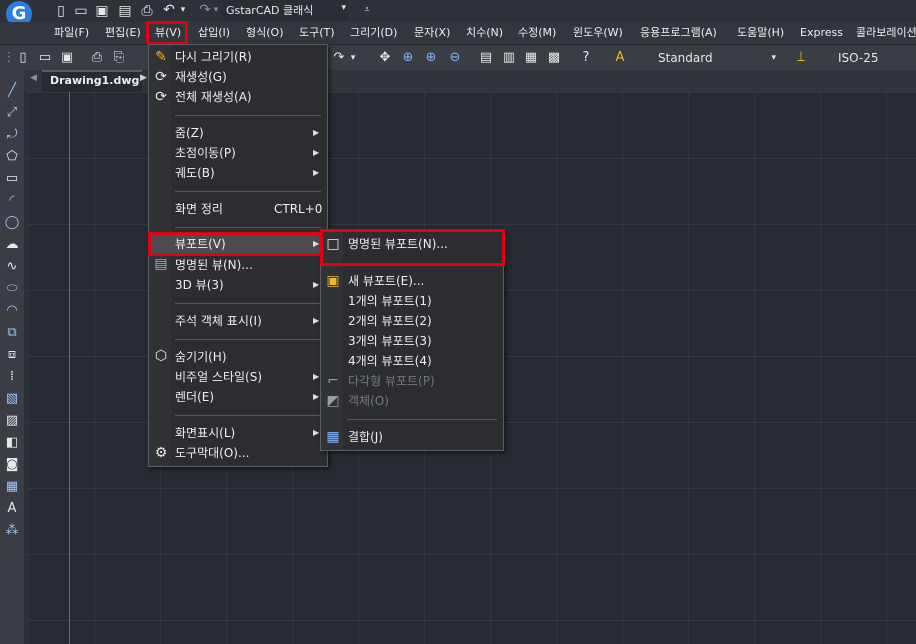 The image size is (916, 644). Describe the element at coordinates (201, 77) in the screenshot. I see `menu-item-regen: 재생성(G)` at that location.